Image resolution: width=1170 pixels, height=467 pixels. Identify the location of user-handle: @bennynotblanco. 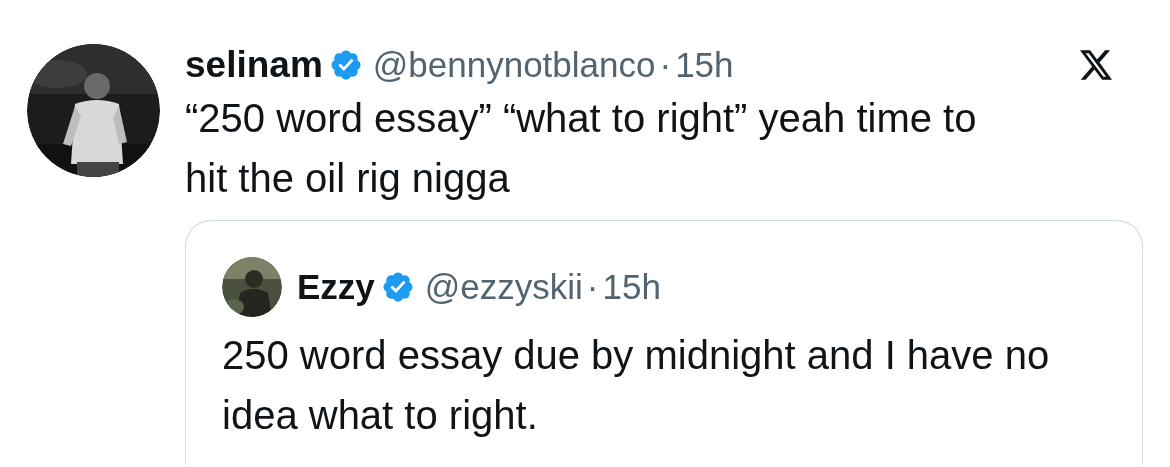
(514, 64).